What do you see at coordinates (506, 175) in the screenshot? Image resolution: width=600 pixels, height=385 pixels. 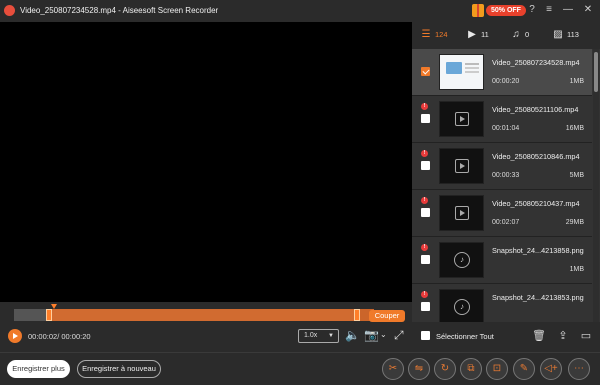 I see `file-duration: 00:00:33` at bounding box center [506, 175].